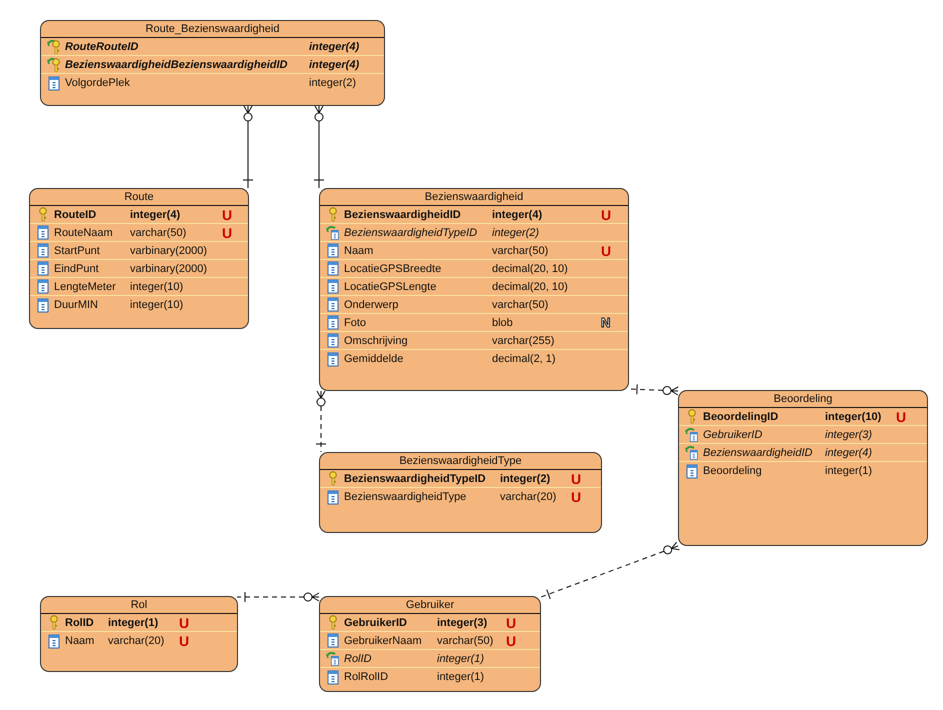 The height and width of the screenshot is (710, 943). I want to click on column-name: Foto, so click(356, 323).